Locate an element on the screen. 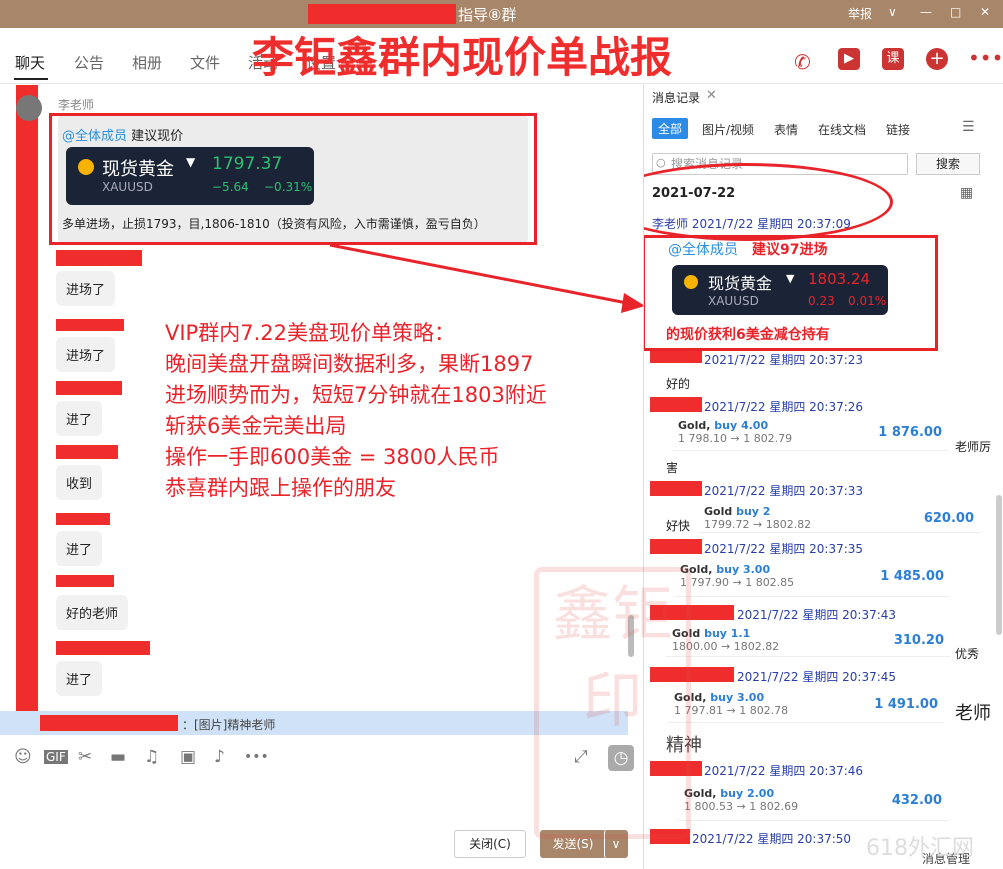  trade-symbol: Gold, buy 4.00 is located at coordinates (723, 425).